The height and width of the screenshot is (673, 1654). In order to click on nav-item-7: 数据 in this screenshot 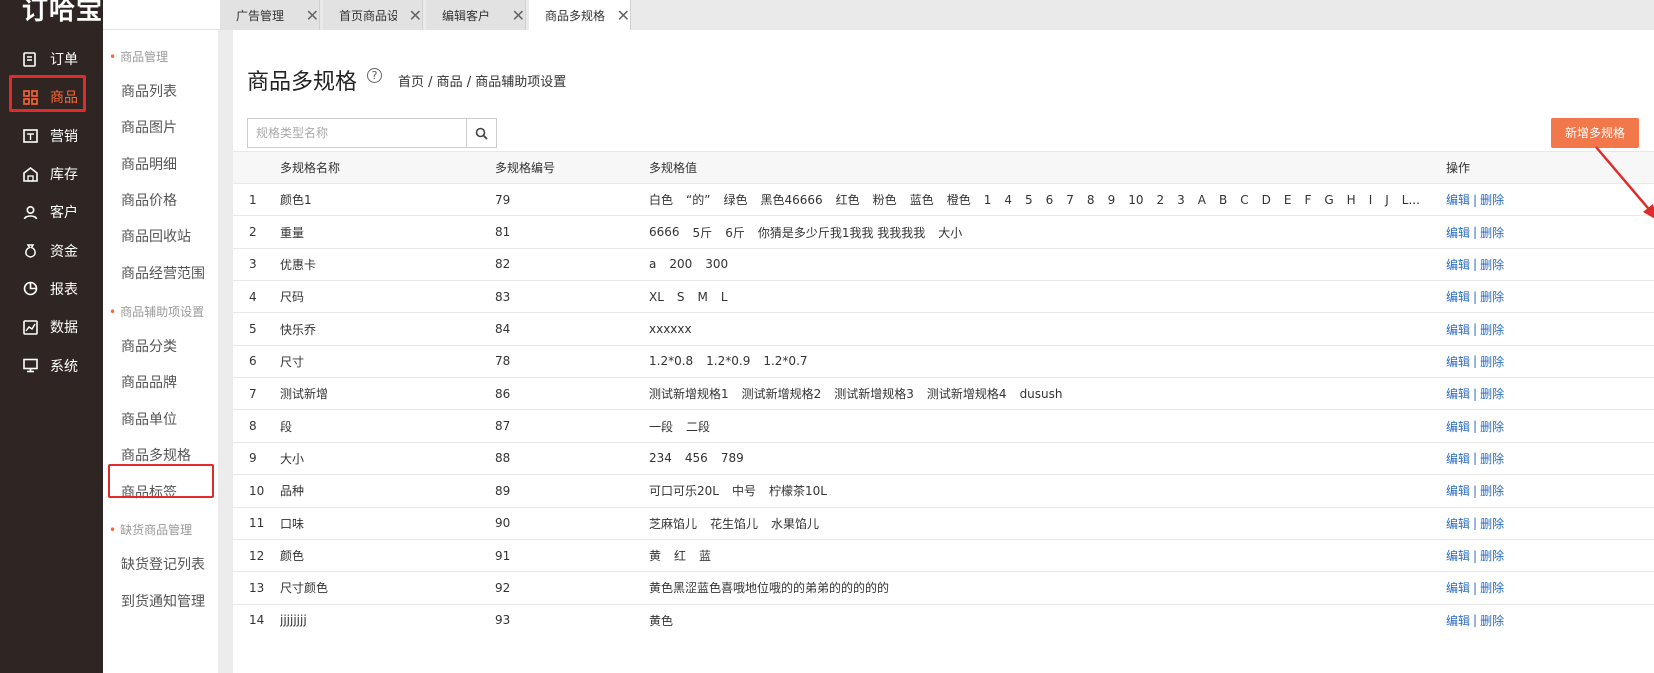, I will do `click(51, 327)`.